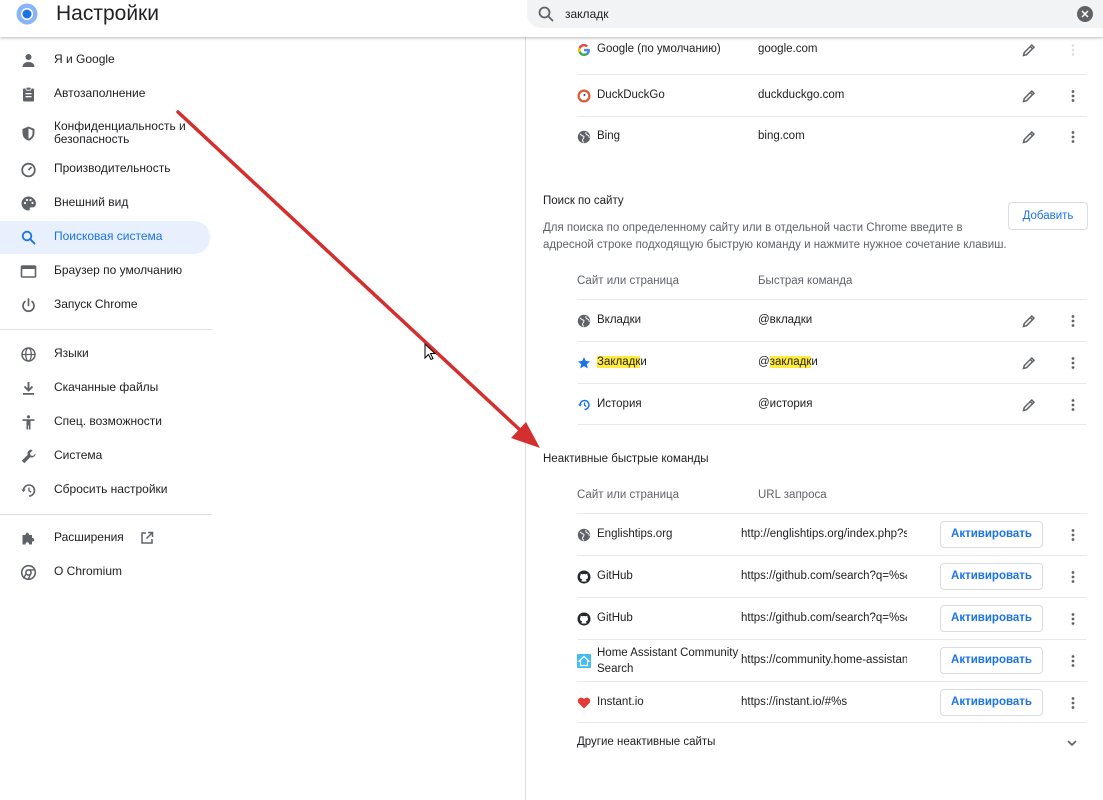 This screenshot has height=800, width=1103. Describe the element at coordinates (28, 133) in the screenshot. I see `shield-icon` at that location.